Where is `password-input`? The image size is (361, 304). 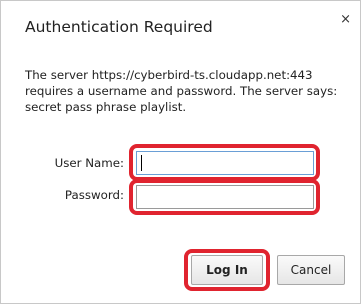
password-input is located at coordinates (225, 197).